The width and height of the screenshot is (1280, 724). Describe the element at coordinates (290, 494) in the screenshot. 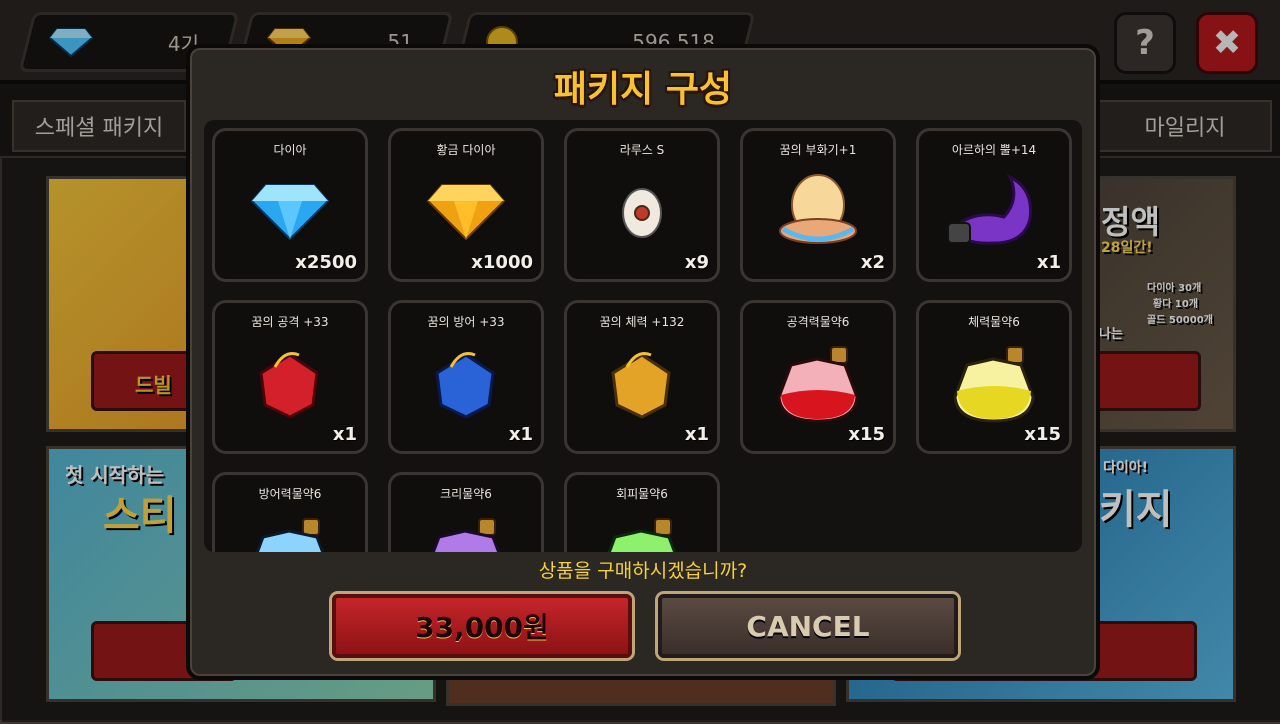

I see `item-name: 방어력물약6` at that location.